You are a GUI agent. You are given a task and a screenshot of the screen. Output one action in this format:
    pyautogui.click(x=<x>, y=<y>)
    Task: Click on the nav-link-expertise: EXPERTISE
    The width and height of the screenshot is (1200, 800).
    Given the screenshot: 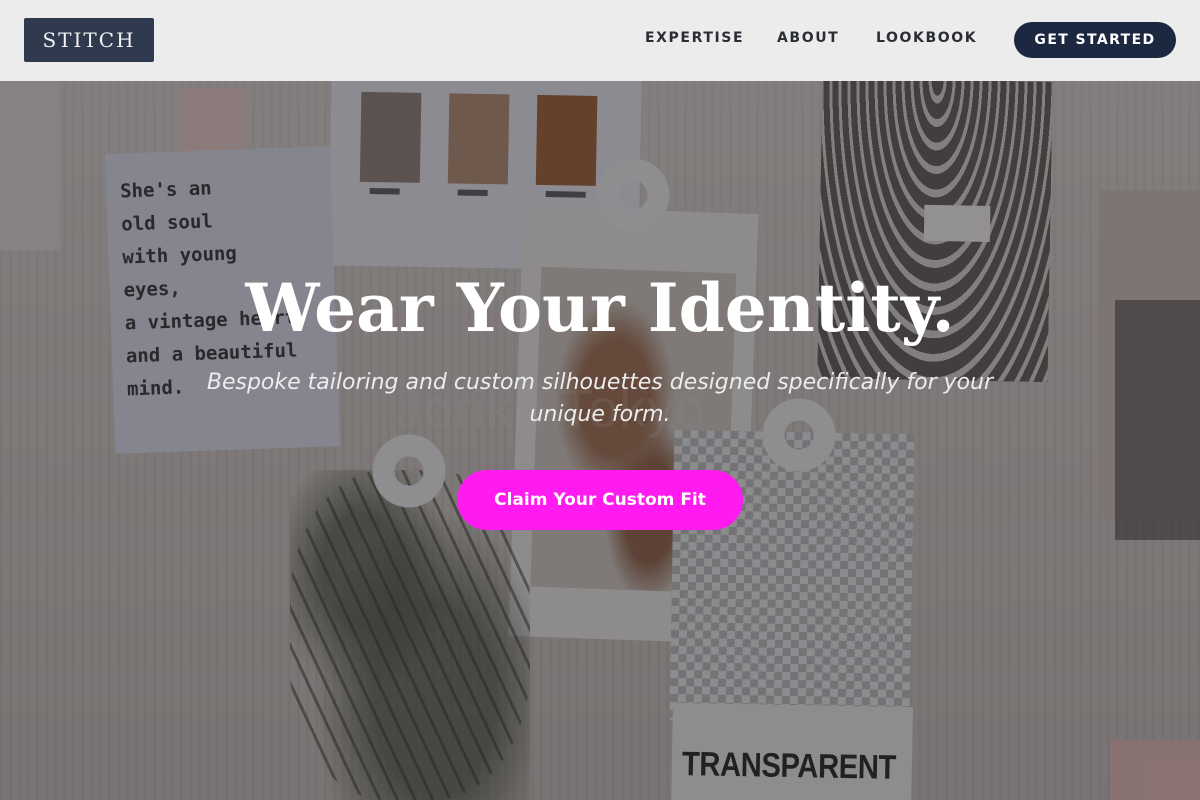 What is the action you would take?
    pyautogui.click(x=694, y=38)
    